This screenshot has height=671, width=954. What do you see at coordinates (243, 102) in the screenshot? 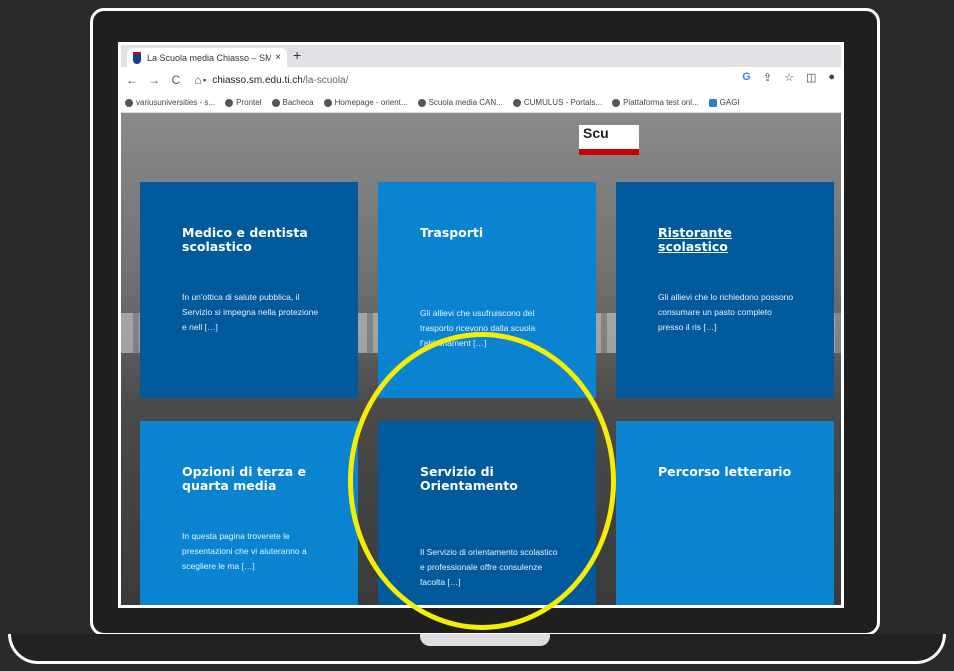
I see `bookmark-item: Prontel` at bounding box center [243, 102].